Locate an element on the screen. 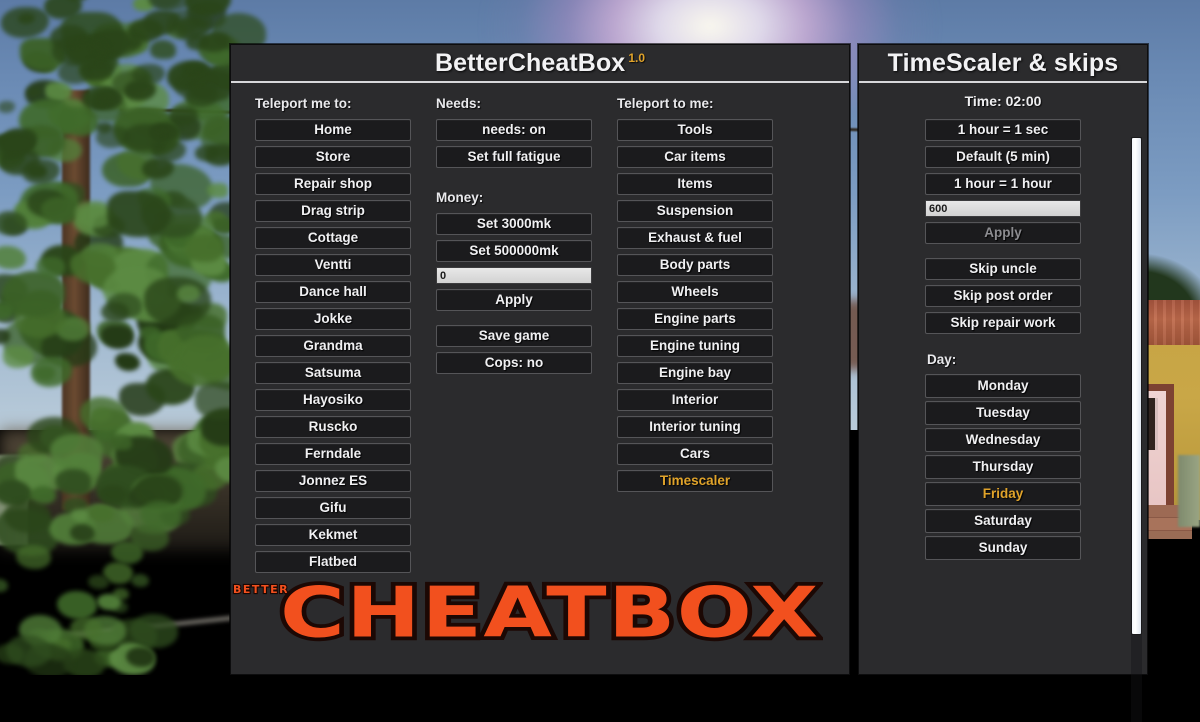 This screenshot has width=1200, height=722. money-apply-button: Apply is located at coordinates (514, 300).